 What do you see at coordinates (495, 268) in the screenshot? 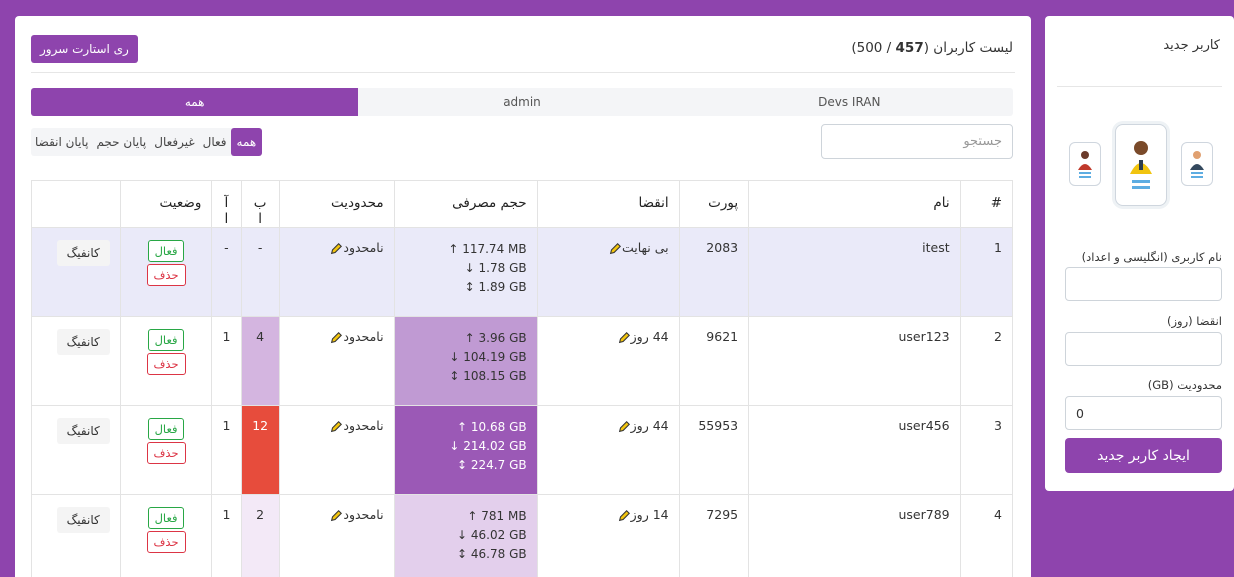
I see `traffic-down: ↓ 1.78 GB` at bounding box center [495, 268].